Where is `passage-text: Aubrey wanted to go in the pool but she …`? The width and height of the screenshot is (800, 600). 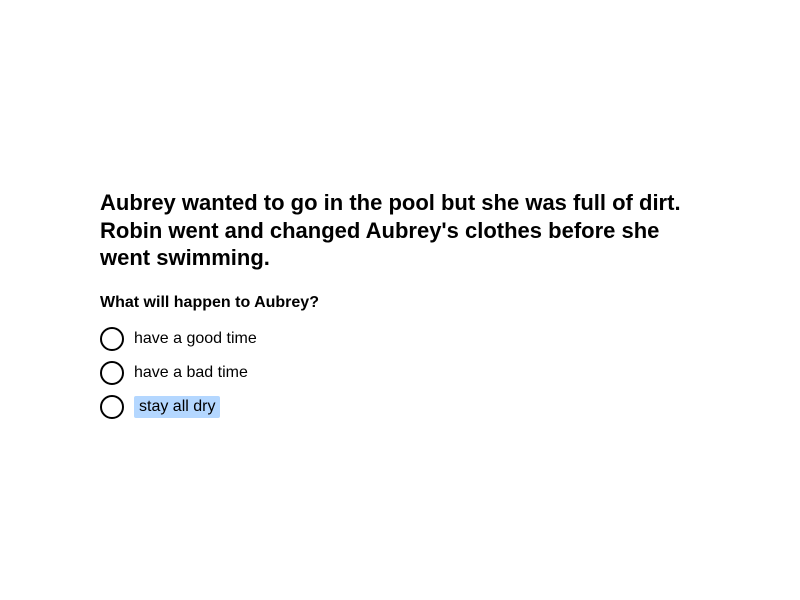 passage-text: Aubrey wanted to go in the pool but she … is located at coordinates (390, 230).